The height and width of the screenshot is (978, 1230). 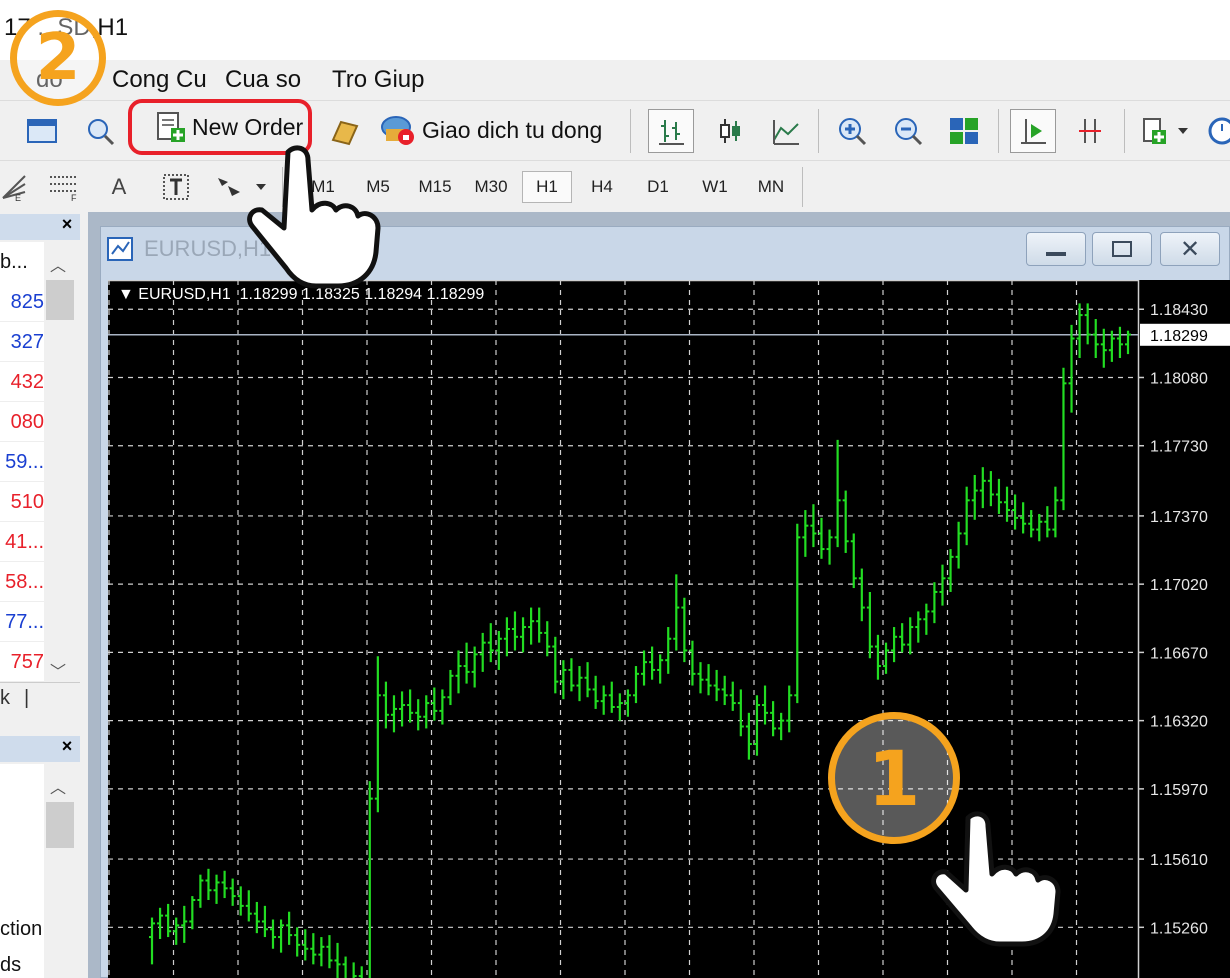 What do you see at coordinates (1179, 336) in the screenshot?
I see `current-price-label: 1.18299` at bounding box center [1179, 336].